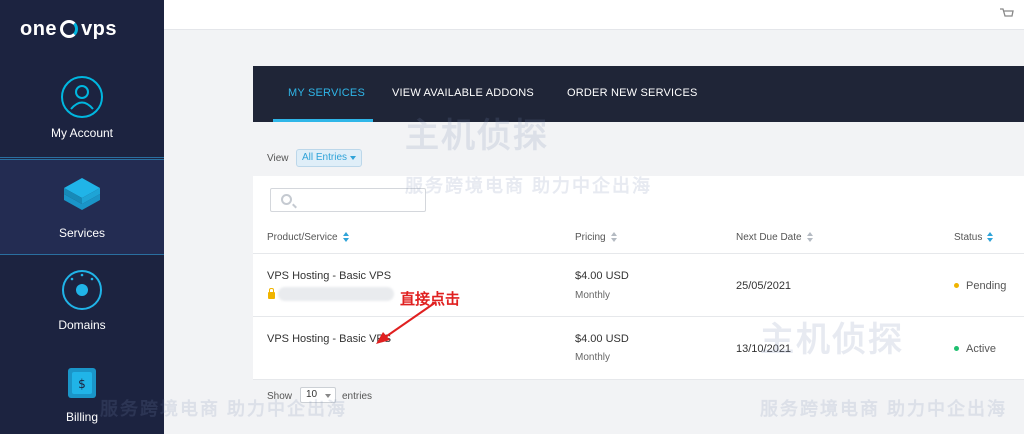  I want to click on lock-icon, so click(271, 293).